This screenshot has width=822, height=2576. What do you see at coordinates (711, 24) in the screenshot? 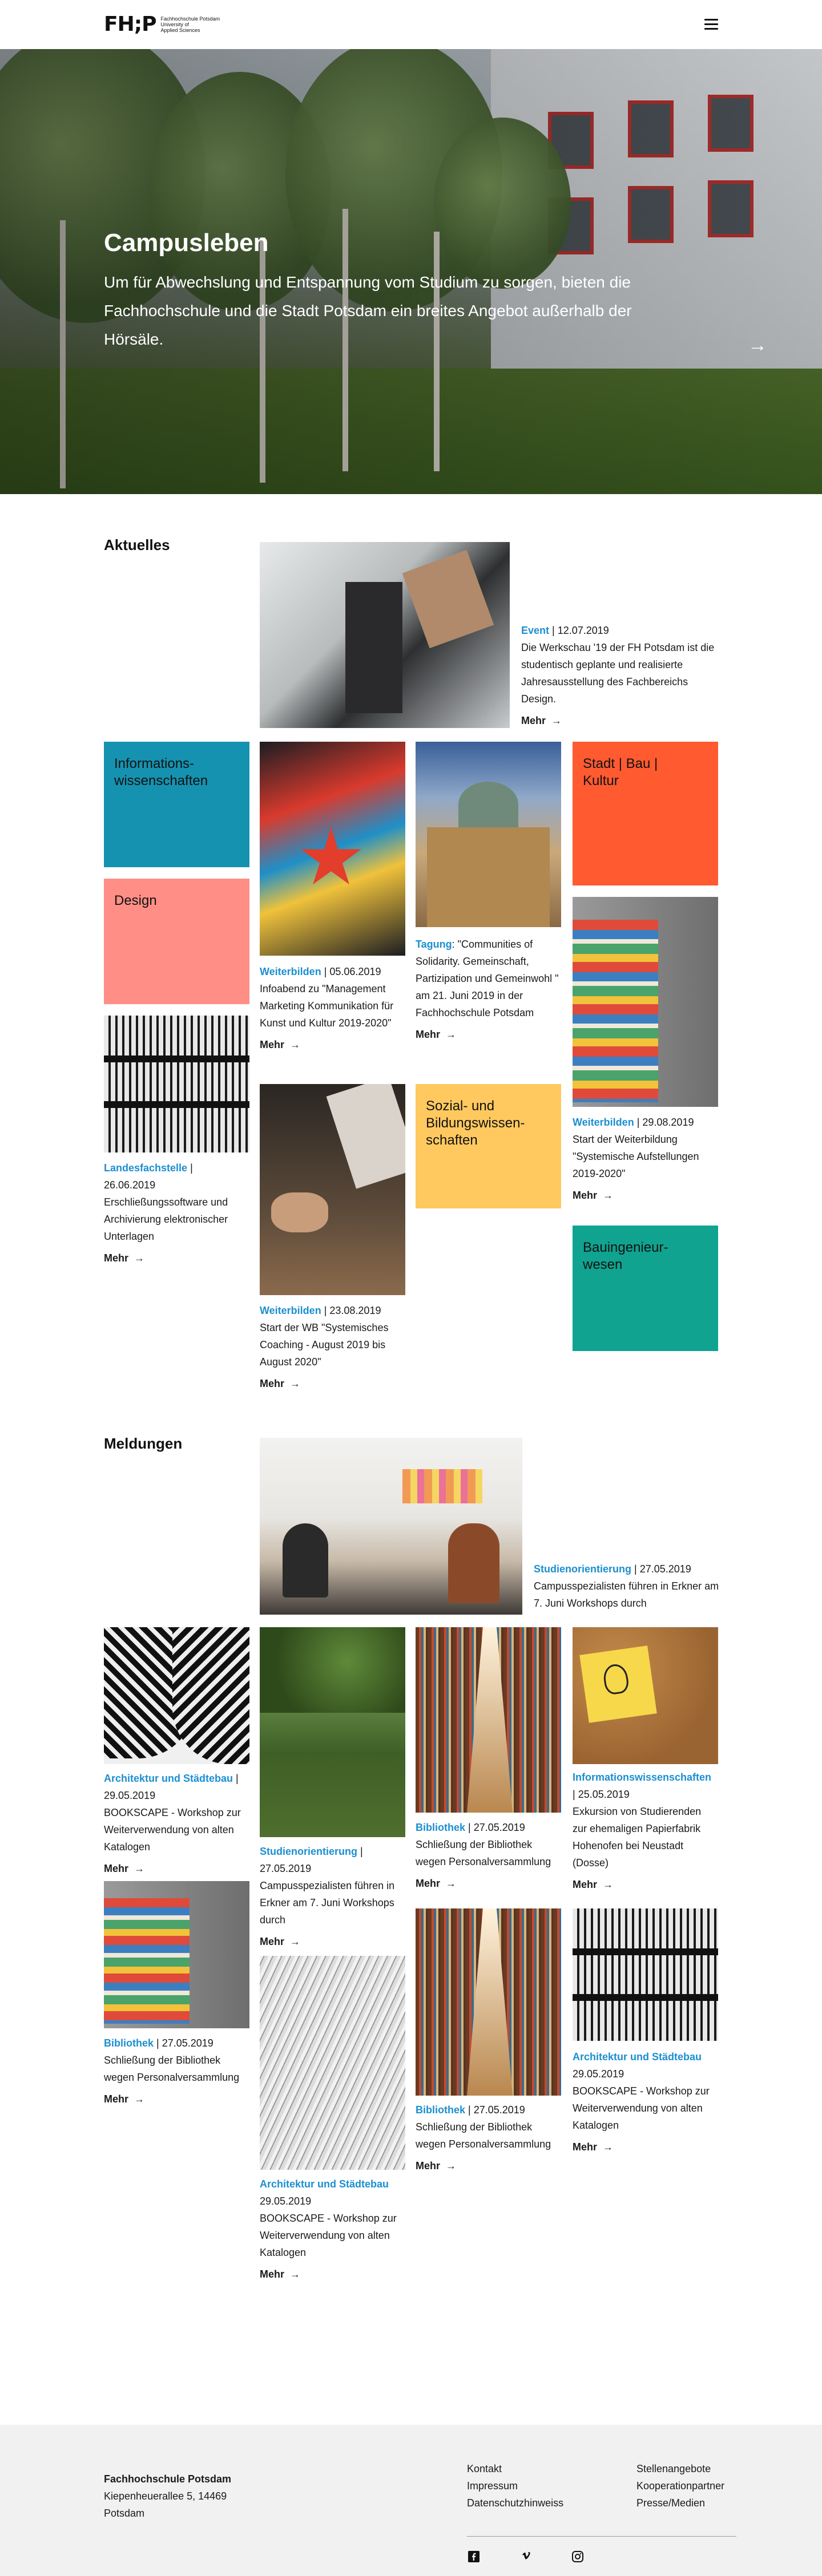
I see `menu-icon` at bounding box center [711, 24].